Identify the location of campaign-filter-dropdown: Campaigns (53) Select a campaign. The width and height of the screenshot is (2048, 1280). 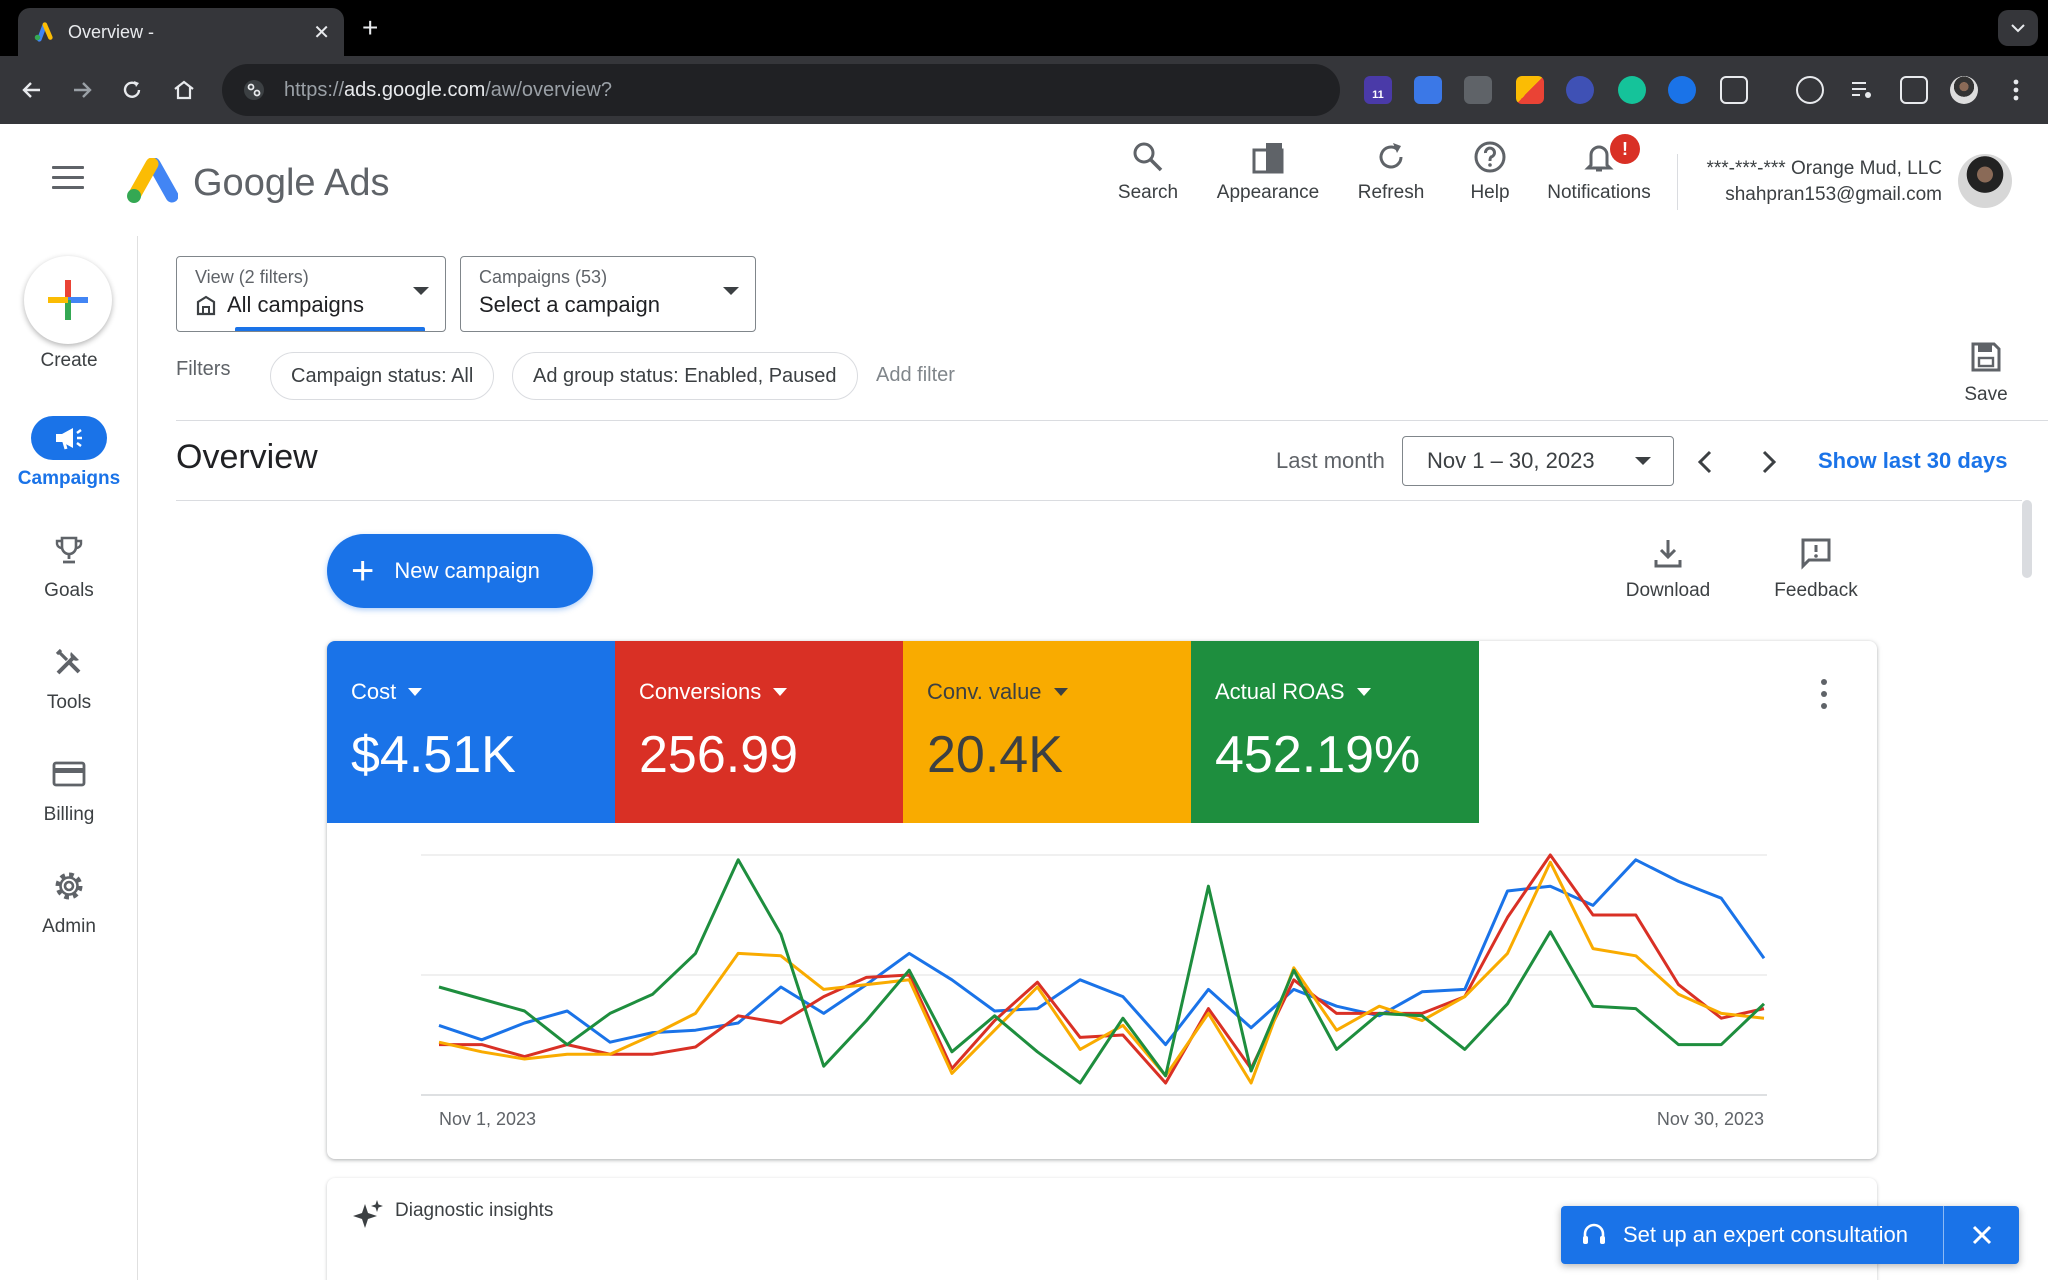
(608, 294).